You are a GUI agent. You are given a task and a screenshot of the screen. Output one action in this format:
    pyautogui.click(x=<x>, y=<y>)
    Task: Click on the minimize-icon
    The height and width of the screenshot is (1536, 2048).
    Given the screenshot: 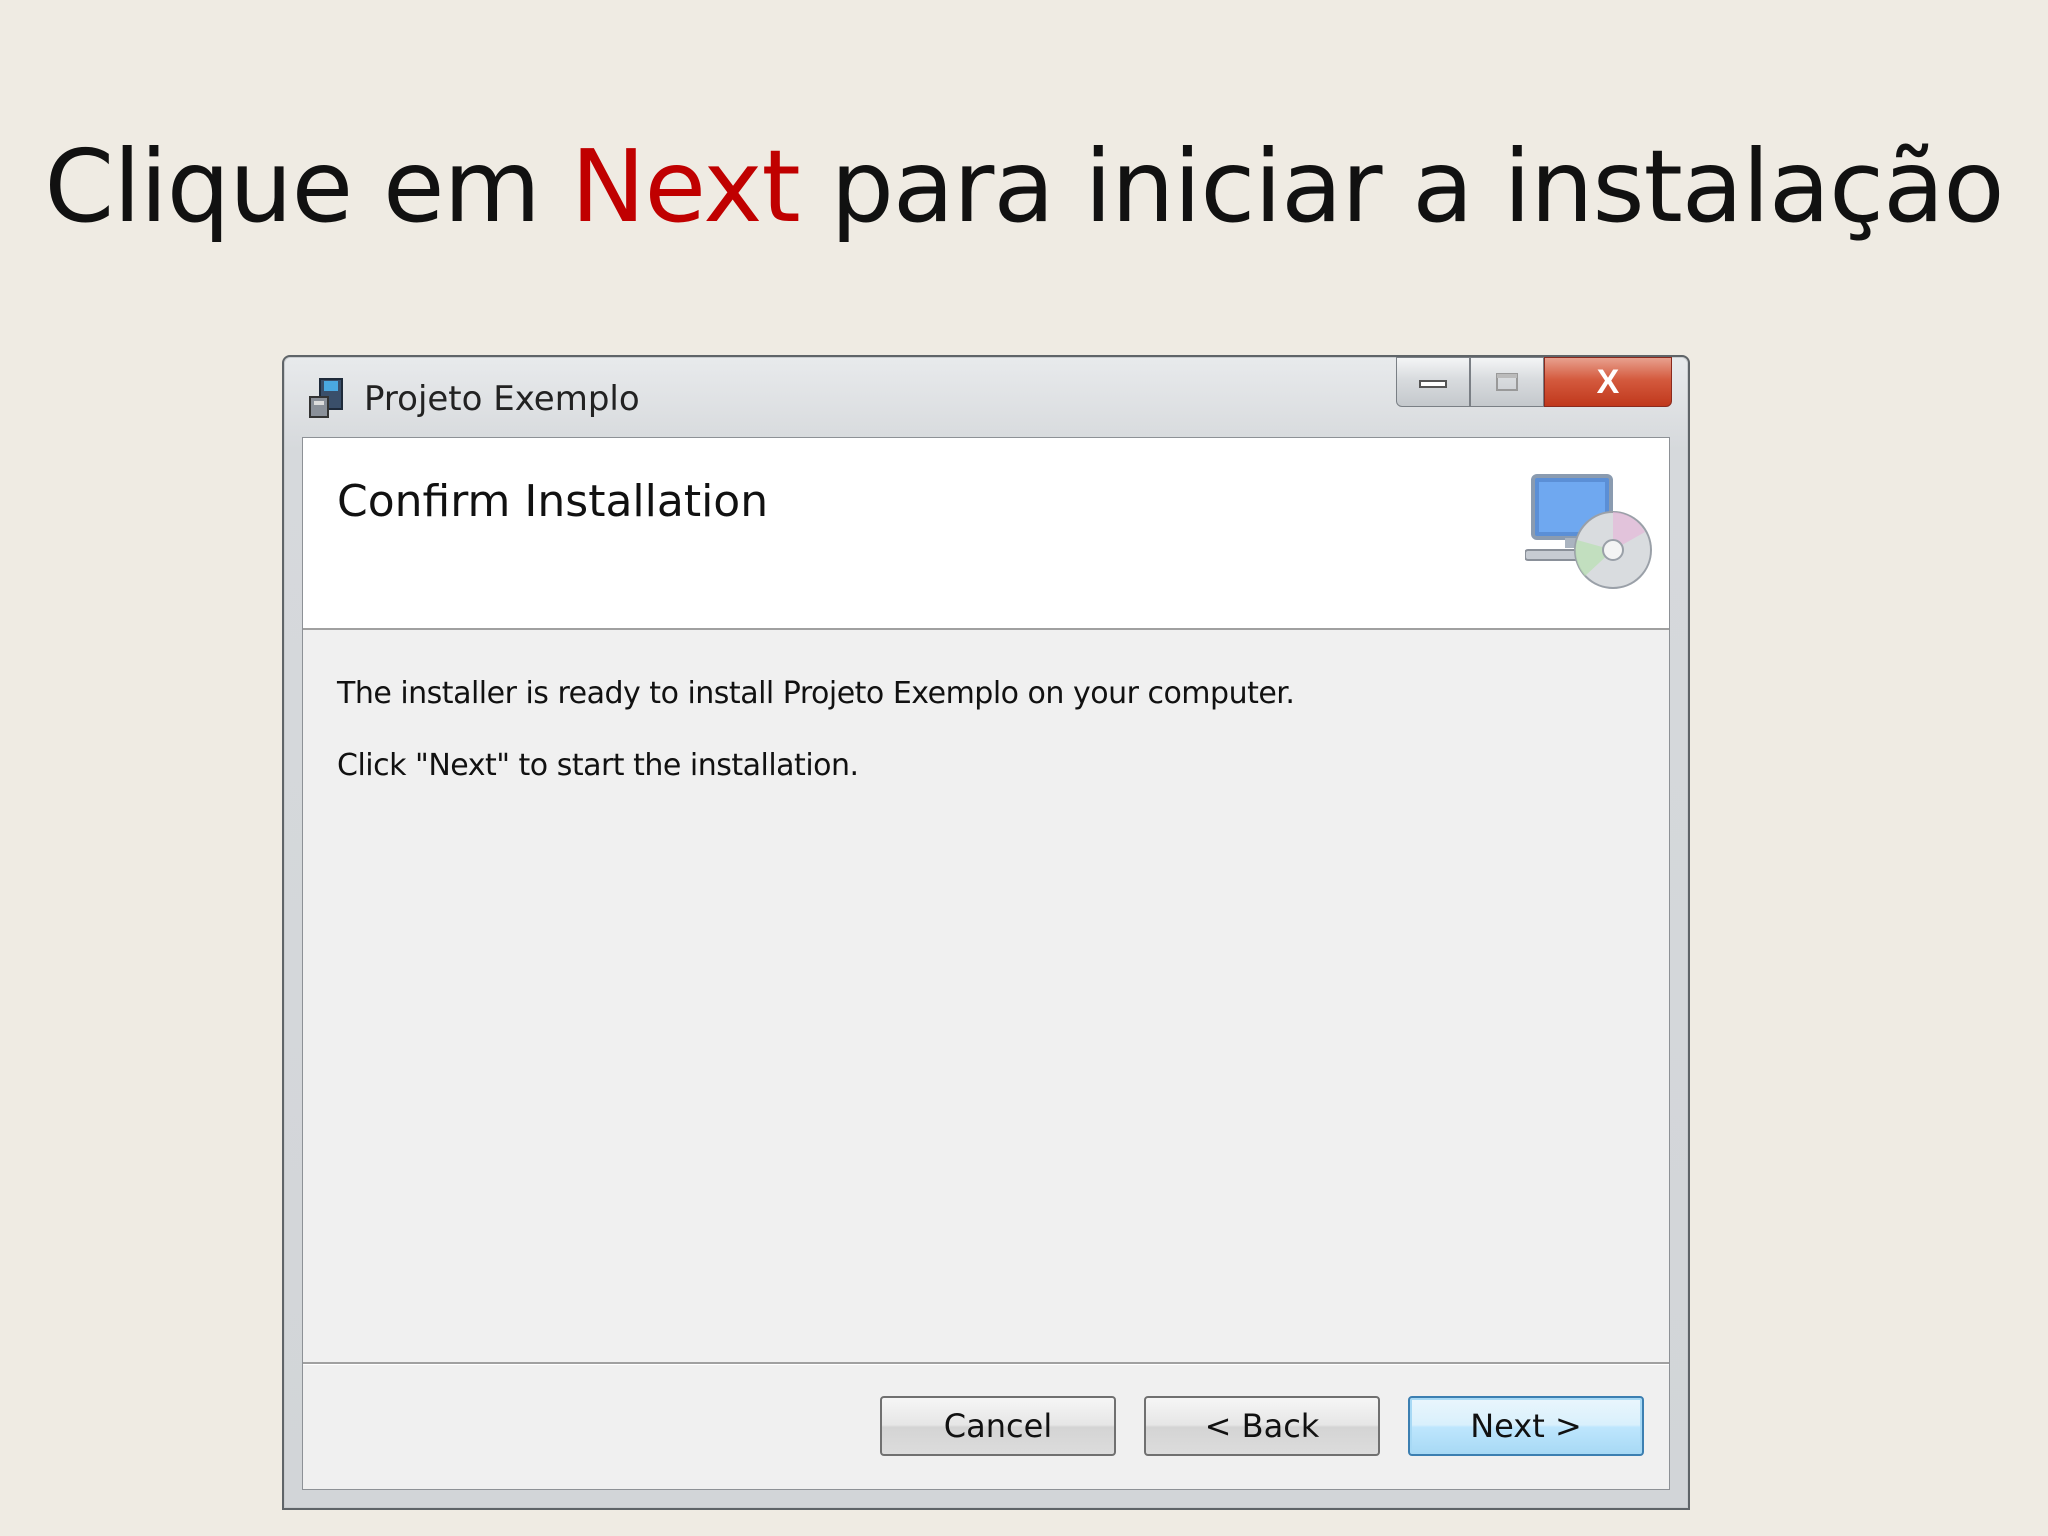 What is the action you would take?
    pyautogui.click(x=1433, y=384)
    